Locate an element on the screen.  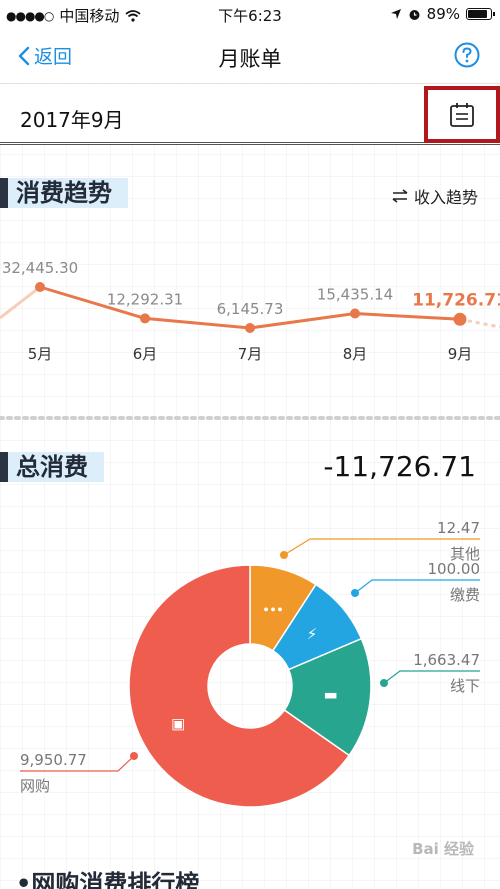
shopping-bag-icon-glyph: ▣ is located at coordinates (178, 723).